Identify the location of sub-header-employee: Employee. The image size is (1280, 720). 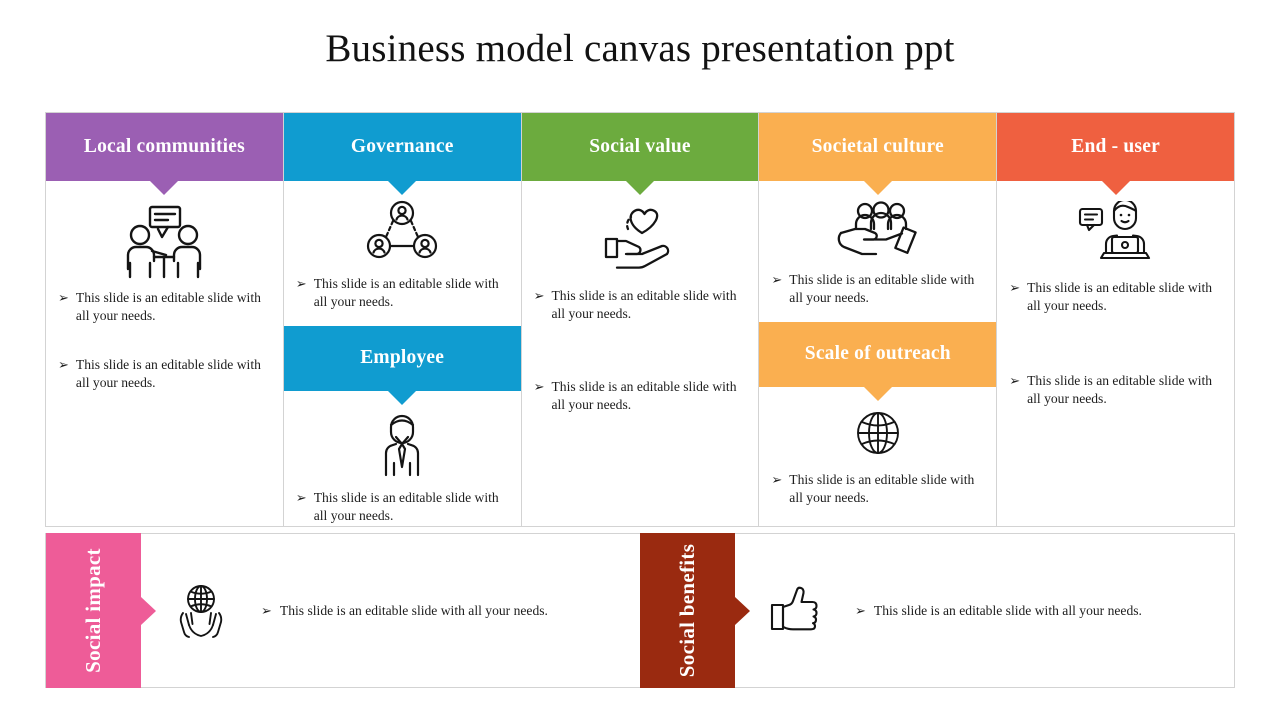
(402, 365).